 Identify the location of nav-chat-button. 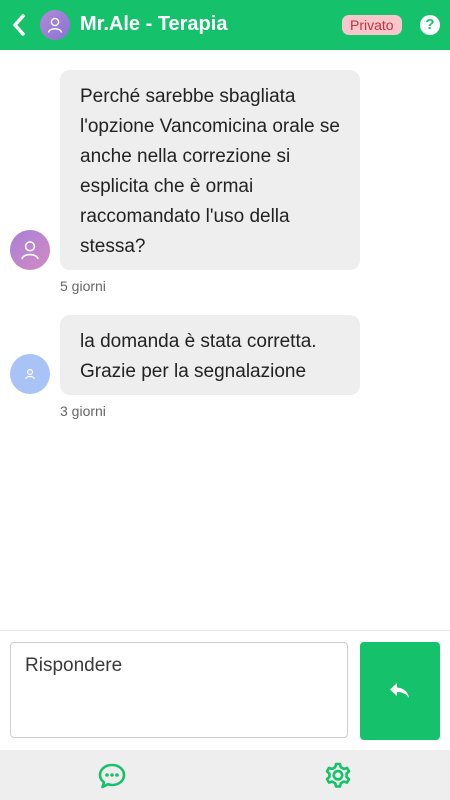
(112, 776).